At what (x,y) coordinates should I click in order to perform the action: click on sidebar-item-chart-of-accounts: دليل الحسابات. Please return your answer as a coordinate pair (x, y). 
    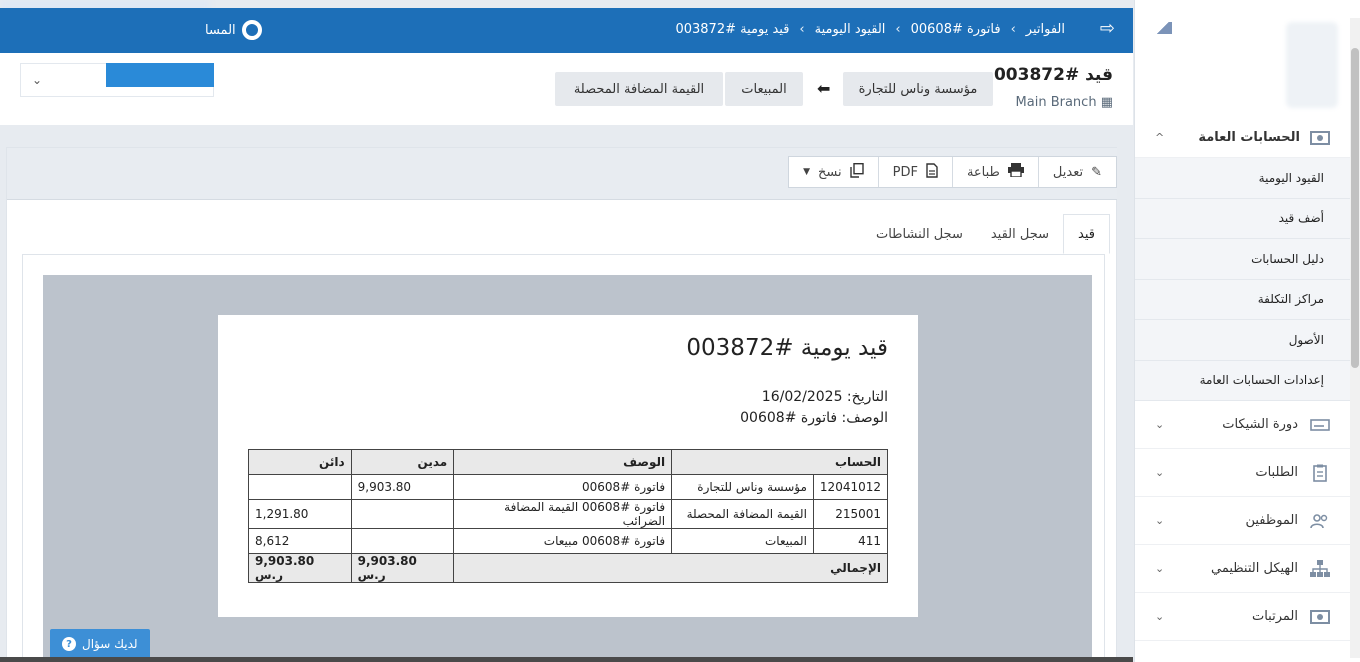
    Looking at the image, I should click on (1247, 259).